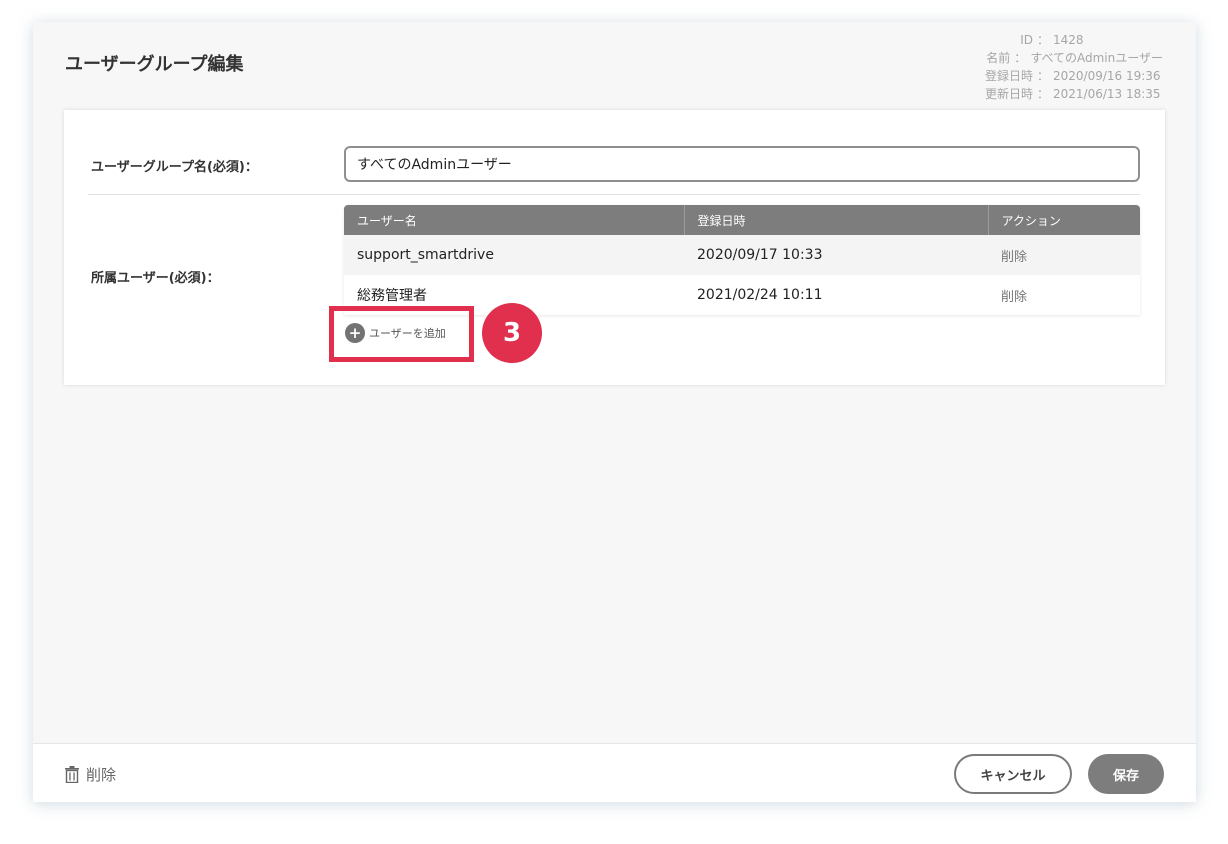  I want to click on column-header-created: 登録日時, so click(835, 220).